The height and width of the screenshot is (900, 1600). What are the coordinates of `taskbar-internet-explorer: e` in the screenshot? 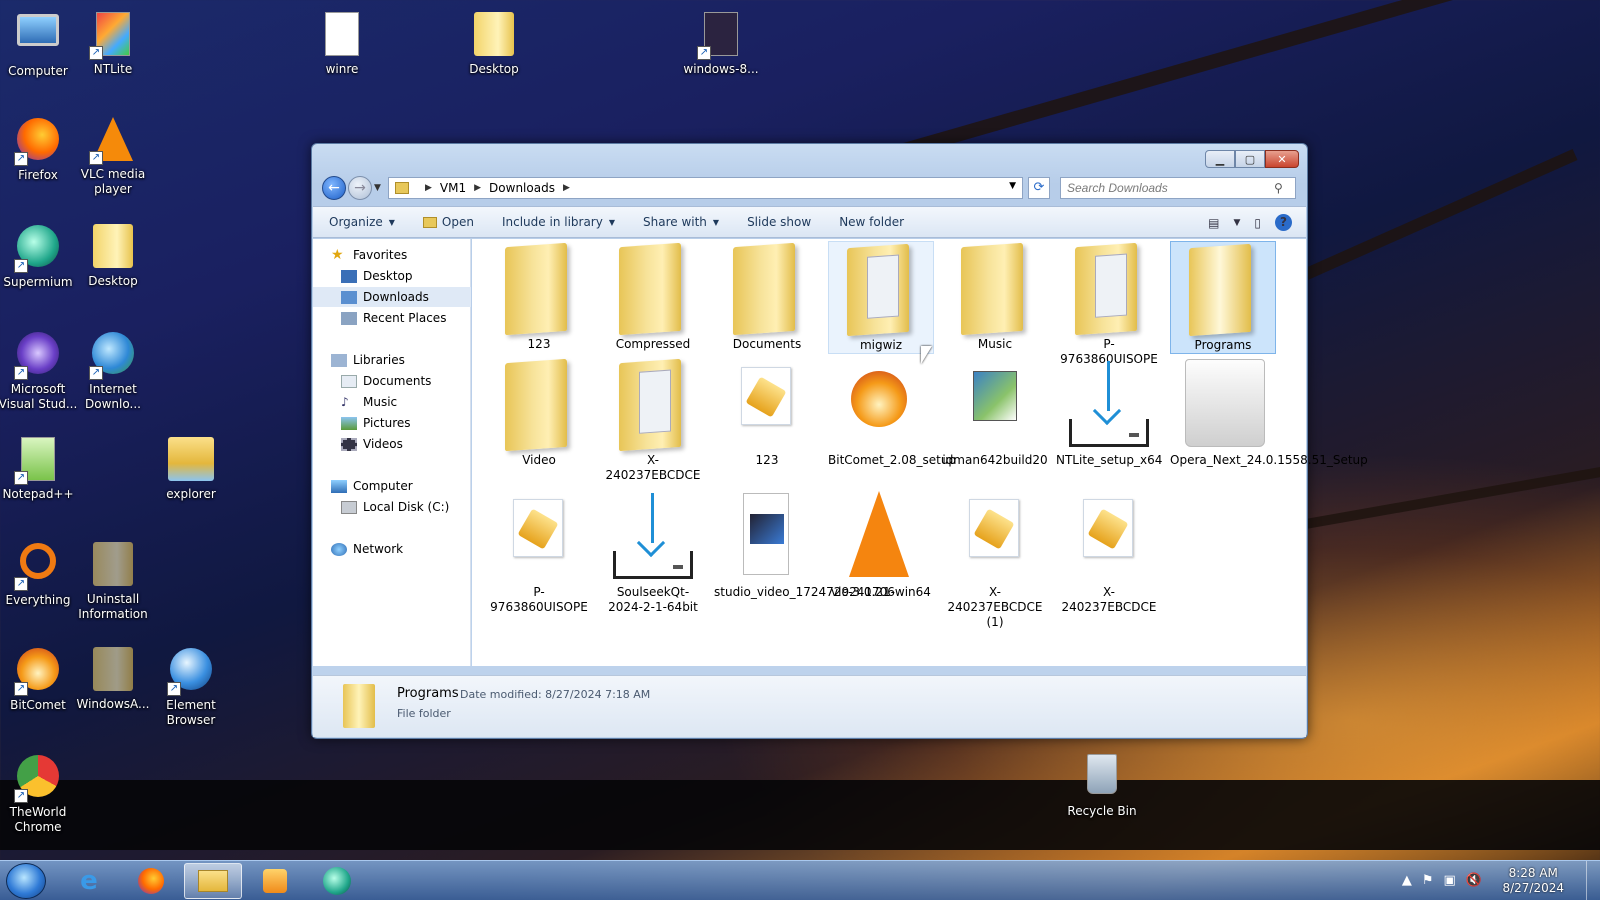 It's located at (89, 881).